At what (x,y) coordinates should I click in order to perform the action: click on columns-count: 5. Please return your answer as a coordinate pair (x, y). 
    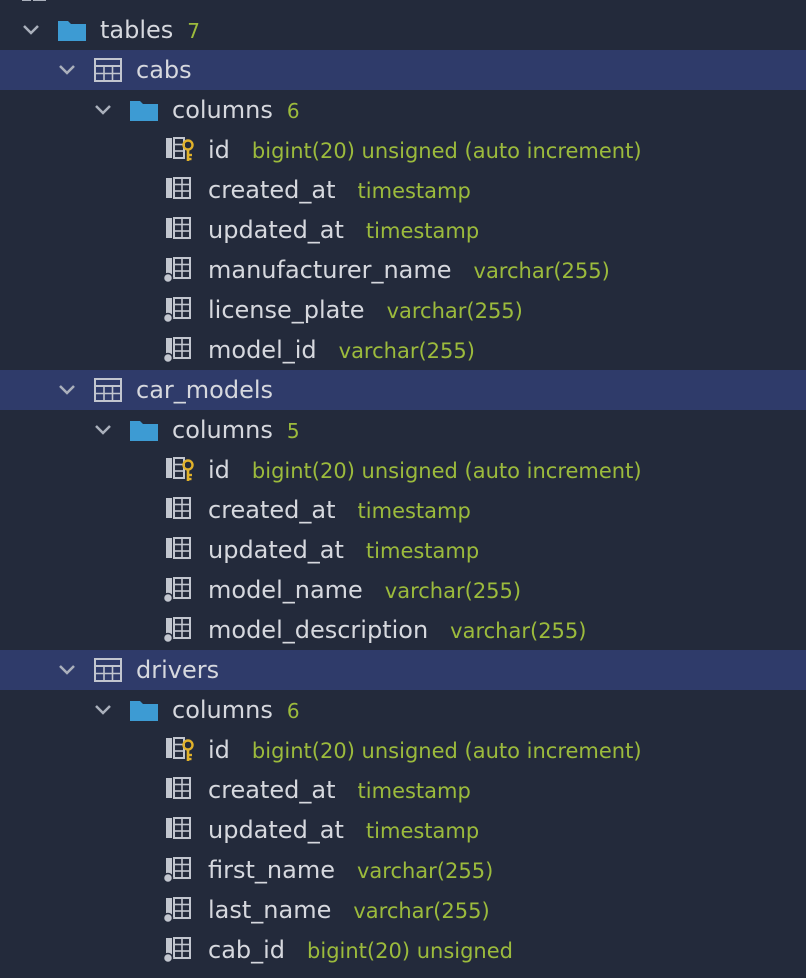
    Looking at the image, I should click on (293, 431).